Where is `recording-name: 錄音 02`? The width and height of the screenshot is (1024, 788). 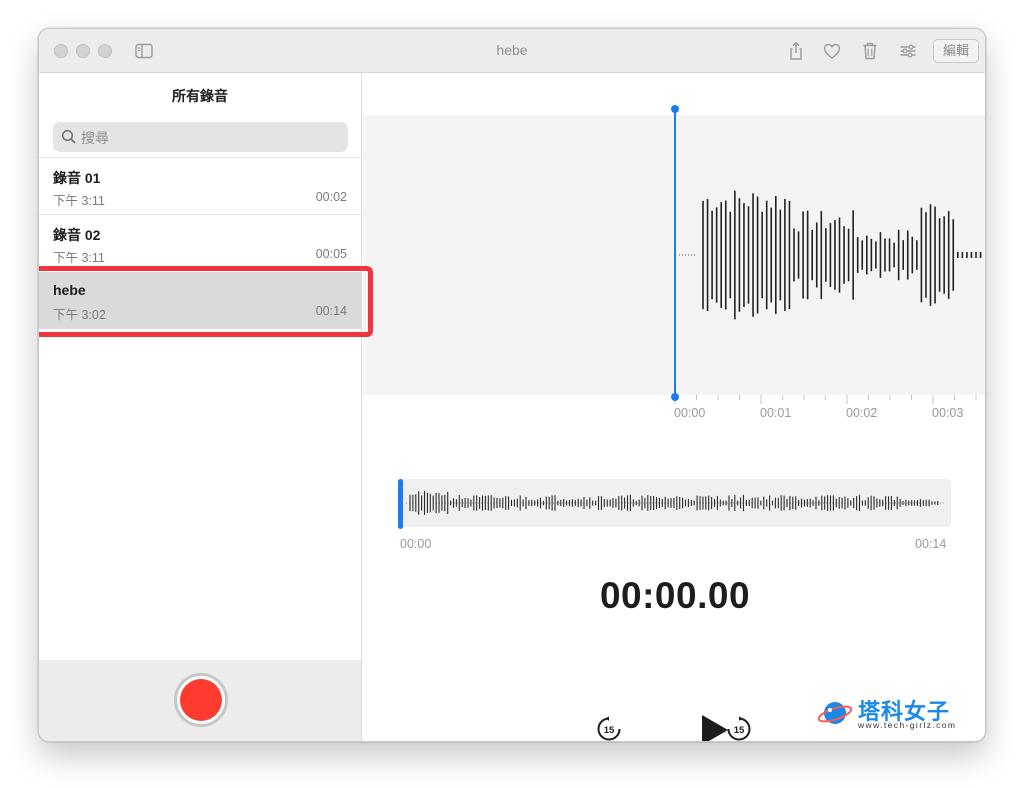 recording-name: 錄音 02 is located at coordinates (77, 235).